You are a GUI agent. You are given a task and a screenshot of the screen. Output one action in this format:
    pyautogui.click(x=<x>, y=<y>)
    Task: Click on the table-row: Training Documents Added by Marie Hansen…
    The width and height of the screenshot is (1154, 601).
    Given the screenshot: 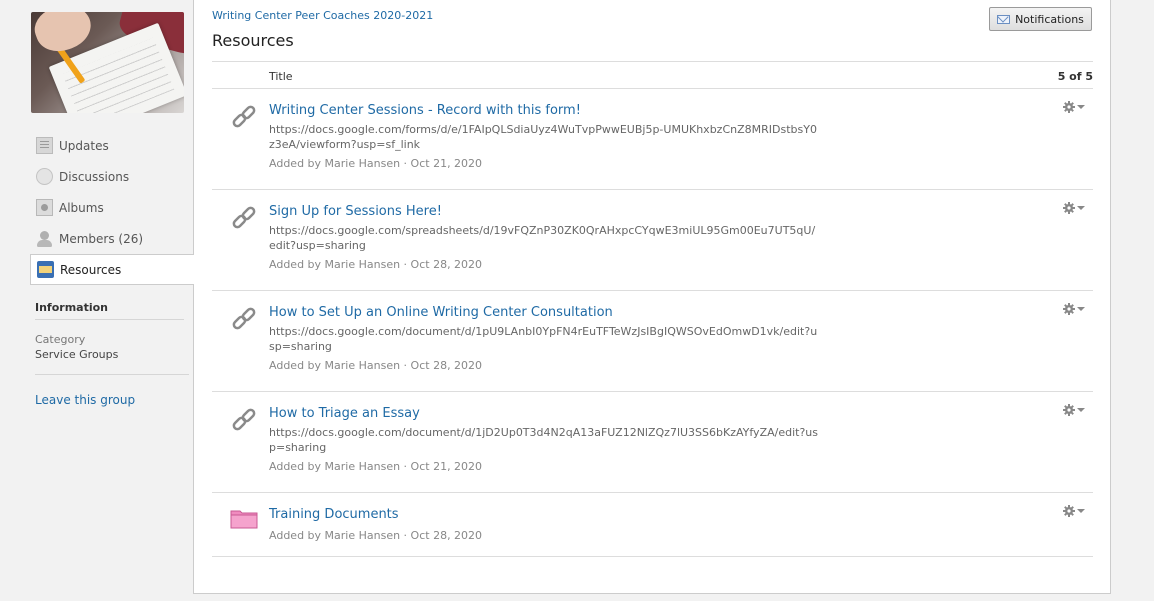 What is the action you would take?
    pyautogui.click(x=652, y=525)
    